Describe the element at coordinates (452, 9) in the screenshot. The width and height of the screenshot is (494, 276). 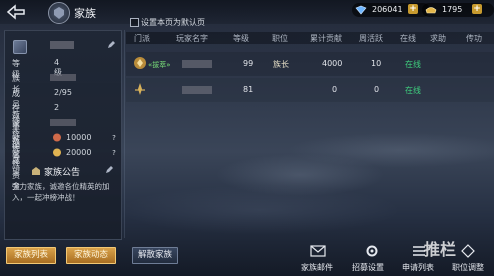
I see `gold-amount: 1795` at that location.